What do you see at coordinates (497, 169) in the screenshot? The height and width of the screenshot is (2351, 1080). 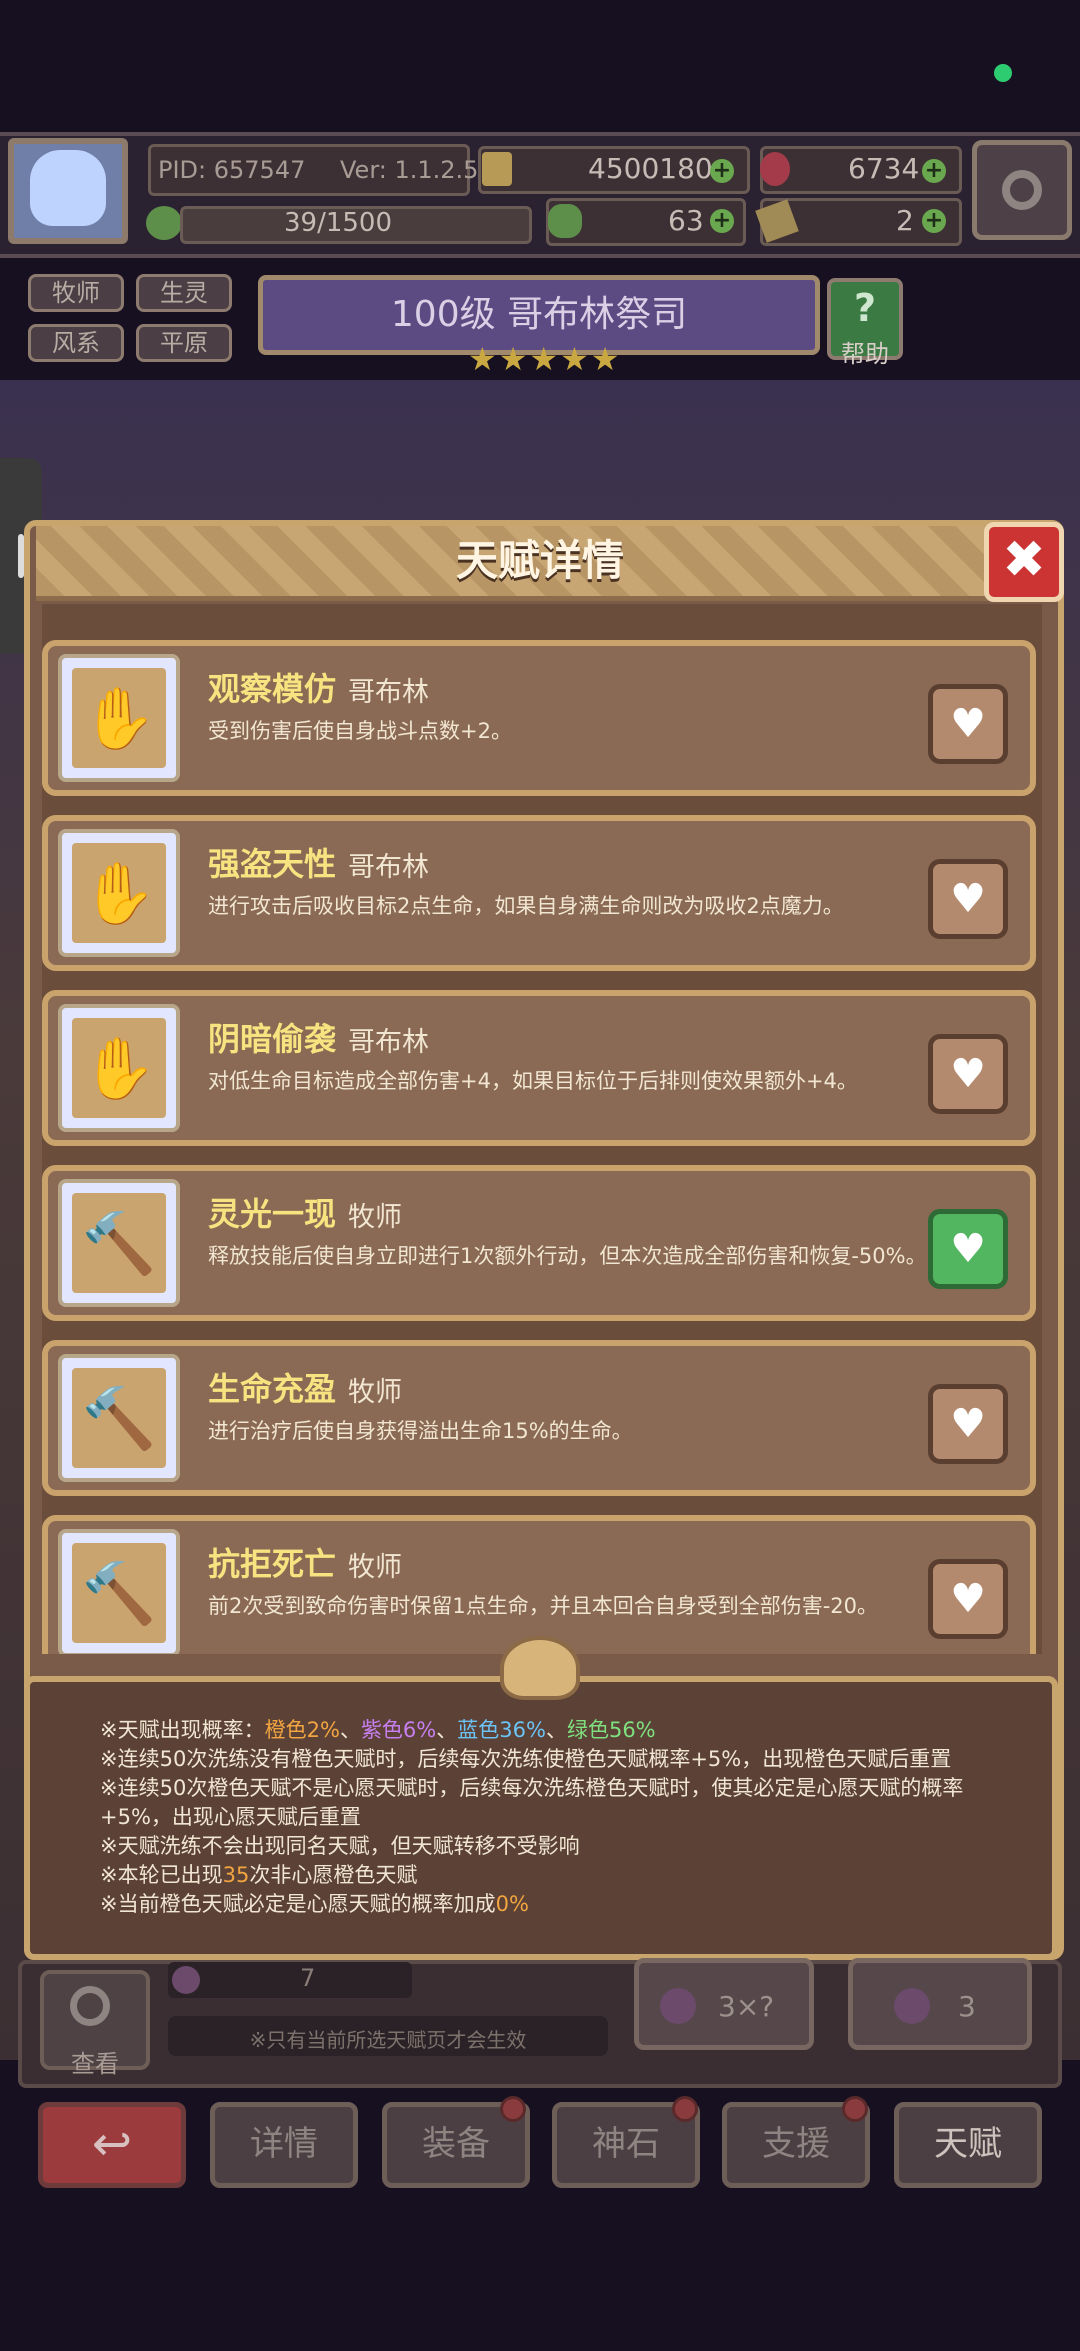 I see `gold-coin-icon` at bounding box center [497, 169].